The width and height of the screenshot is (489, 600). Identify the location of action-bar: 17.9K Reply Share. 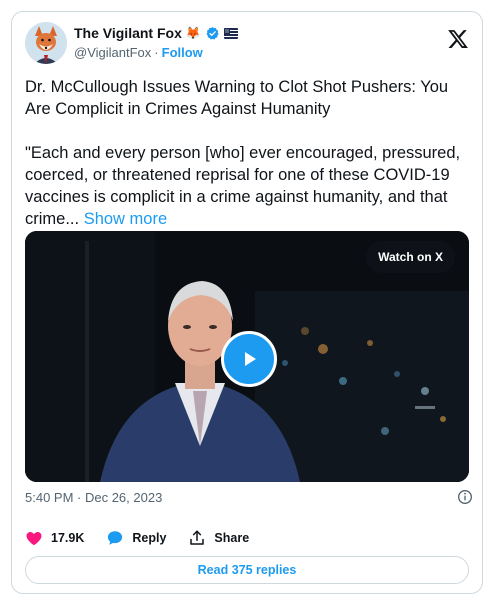
(148, 538).